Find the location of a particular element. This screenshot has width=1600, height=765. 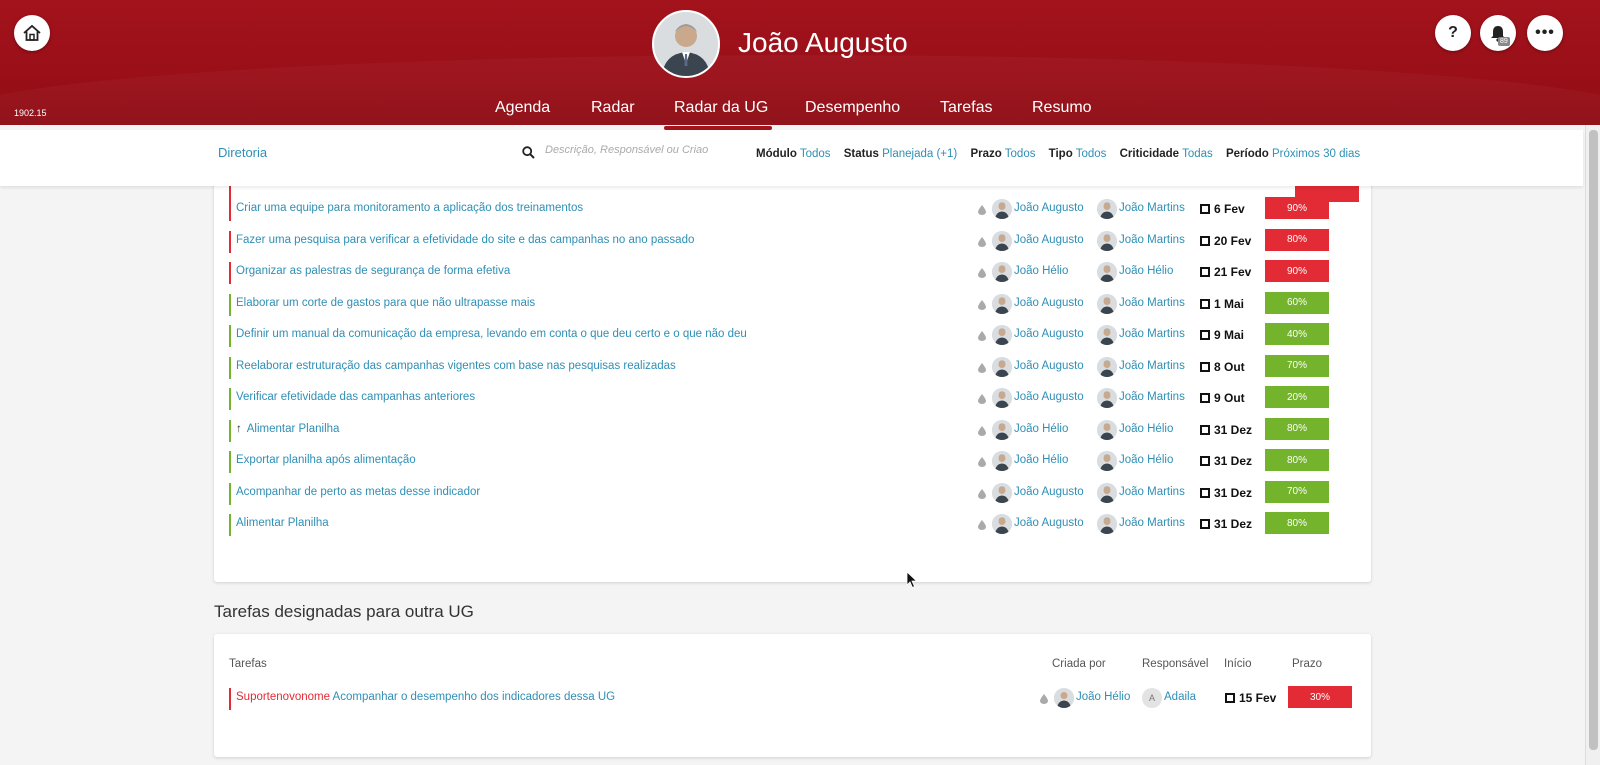

nav-resumo: Resumo is located at coordinates (1062, 108).